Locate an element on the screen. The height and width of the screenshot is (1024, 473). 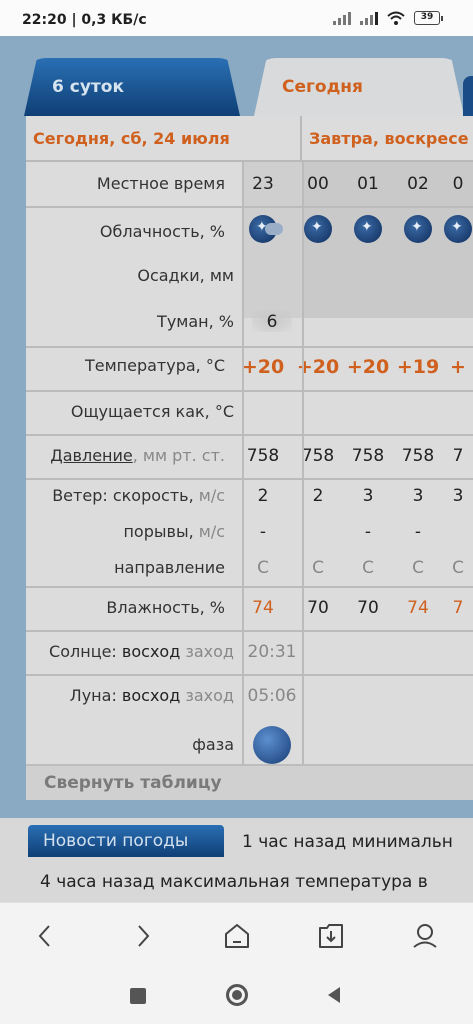
recents-button is located at coordinates (138, 996).